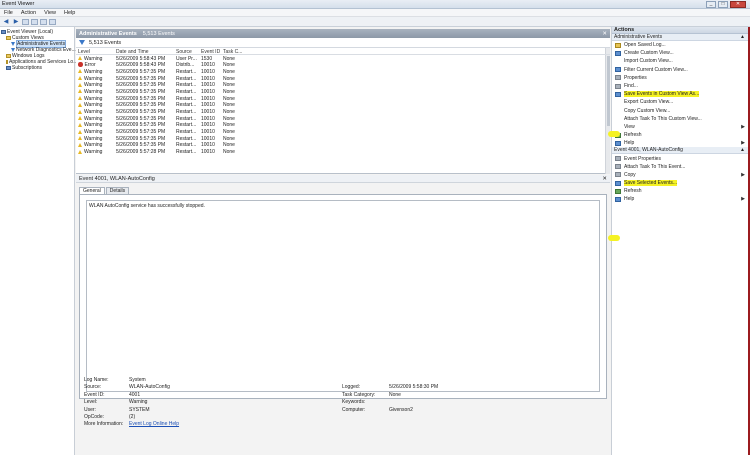  What do you see at coordinates (37, 68) in the screenshot?
I see `tree-node: Subscriptions` at bounding box center [37, 68].